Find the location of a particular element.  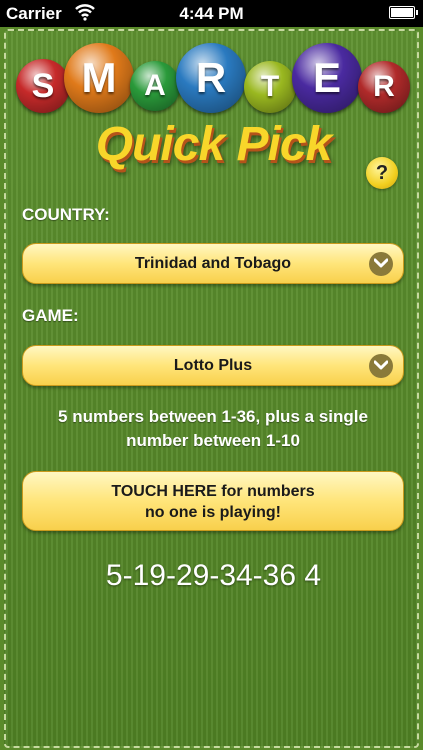

status-time: 4:44 PM is located at coordinates (211, 13).